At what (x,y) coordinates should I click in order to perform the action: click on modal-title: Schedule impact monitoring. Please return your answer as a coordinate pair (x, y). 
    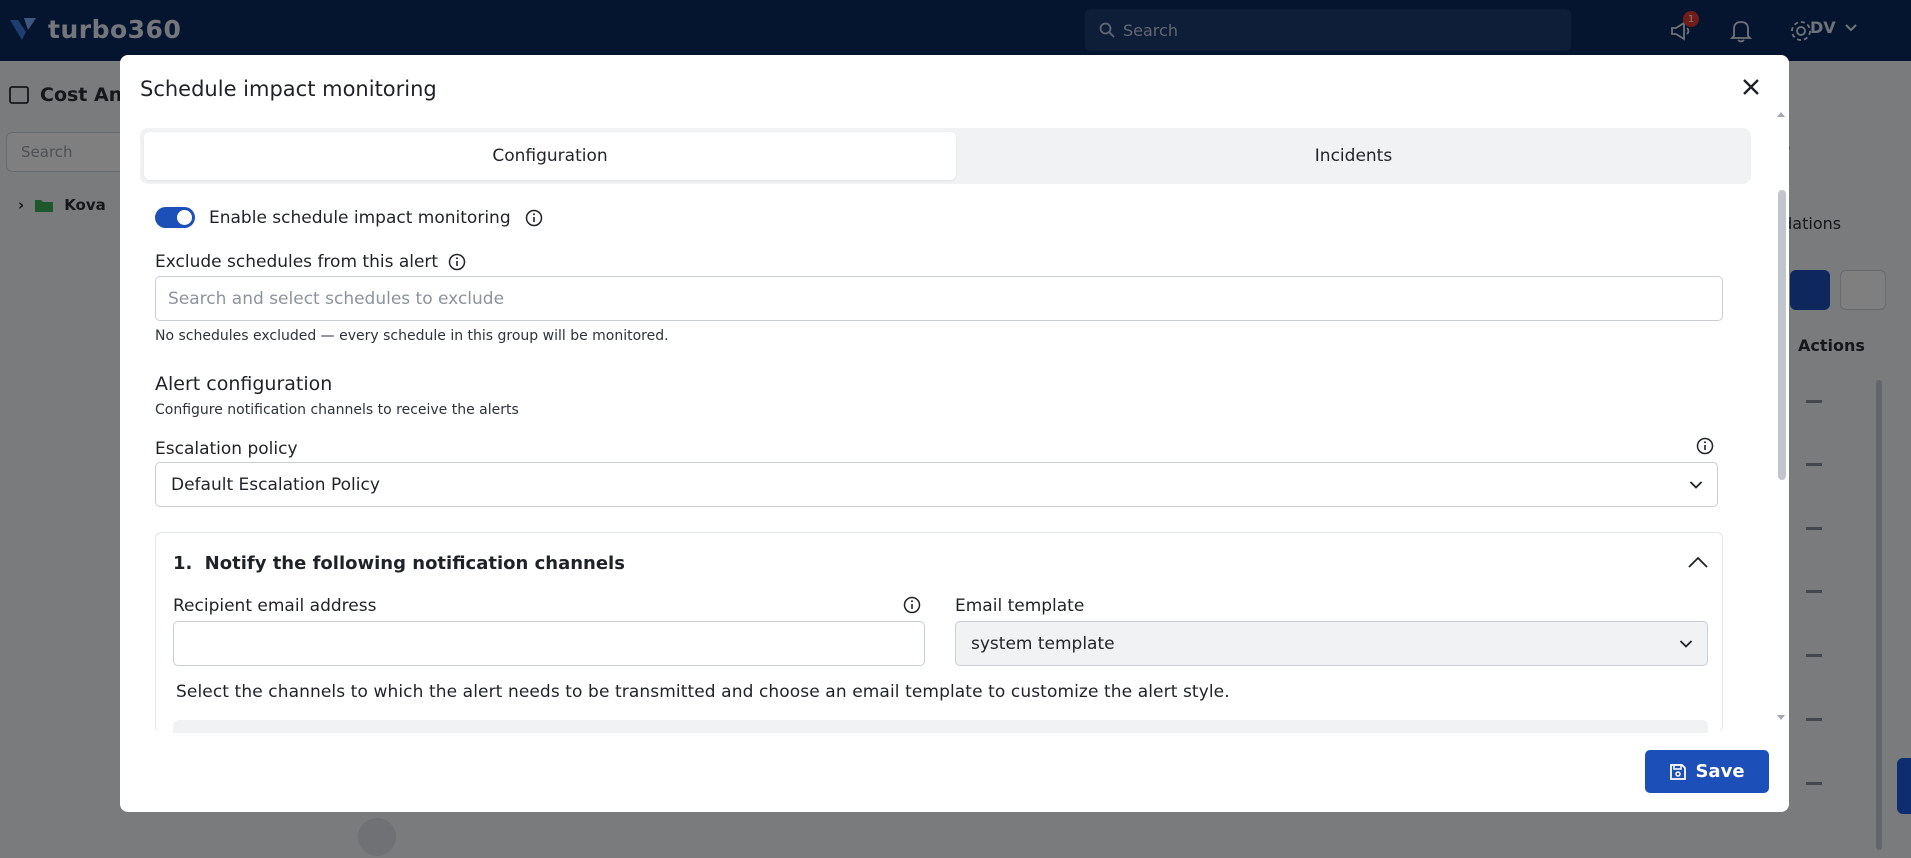
    Looking at the image, I should click on (288, 89).